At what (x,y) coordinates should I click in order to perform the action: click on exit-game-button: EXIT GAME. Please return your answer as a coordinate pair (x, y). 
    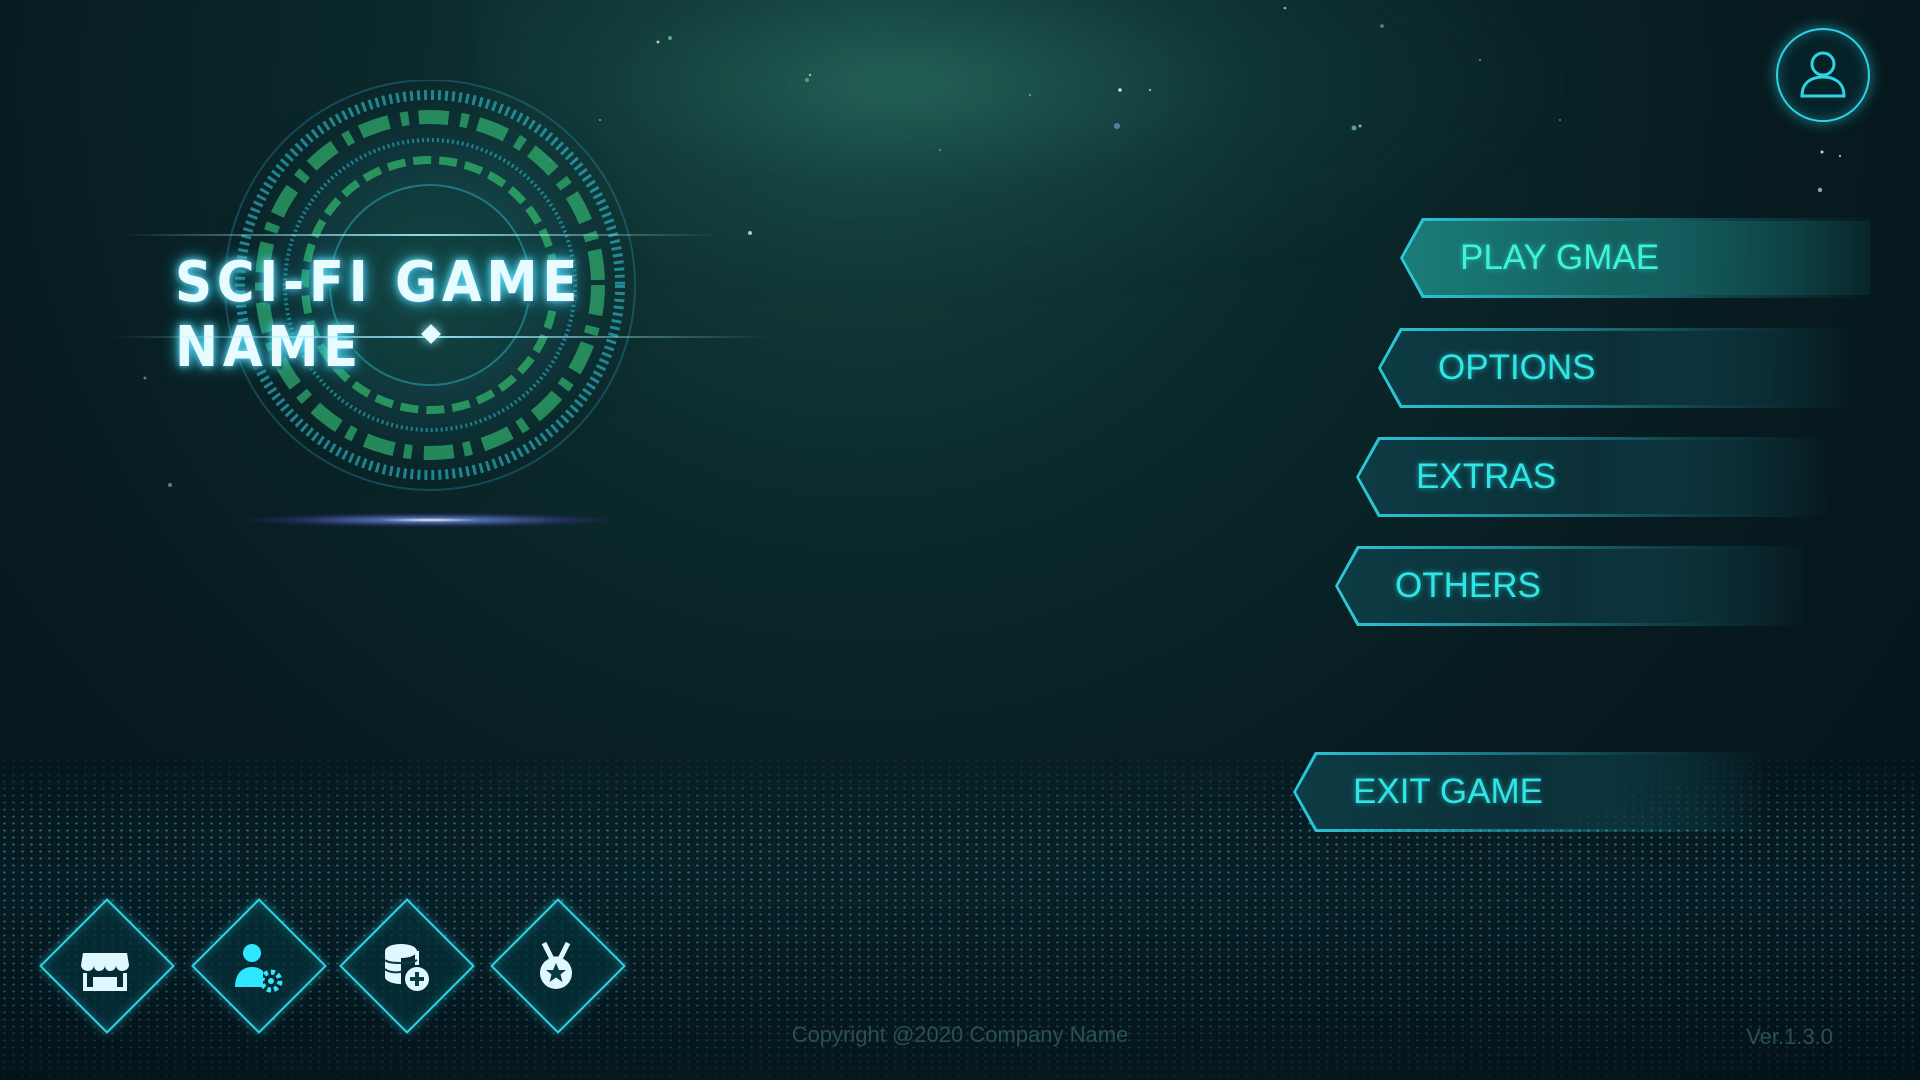
    Looking at the image, I should click on (1528, 792).